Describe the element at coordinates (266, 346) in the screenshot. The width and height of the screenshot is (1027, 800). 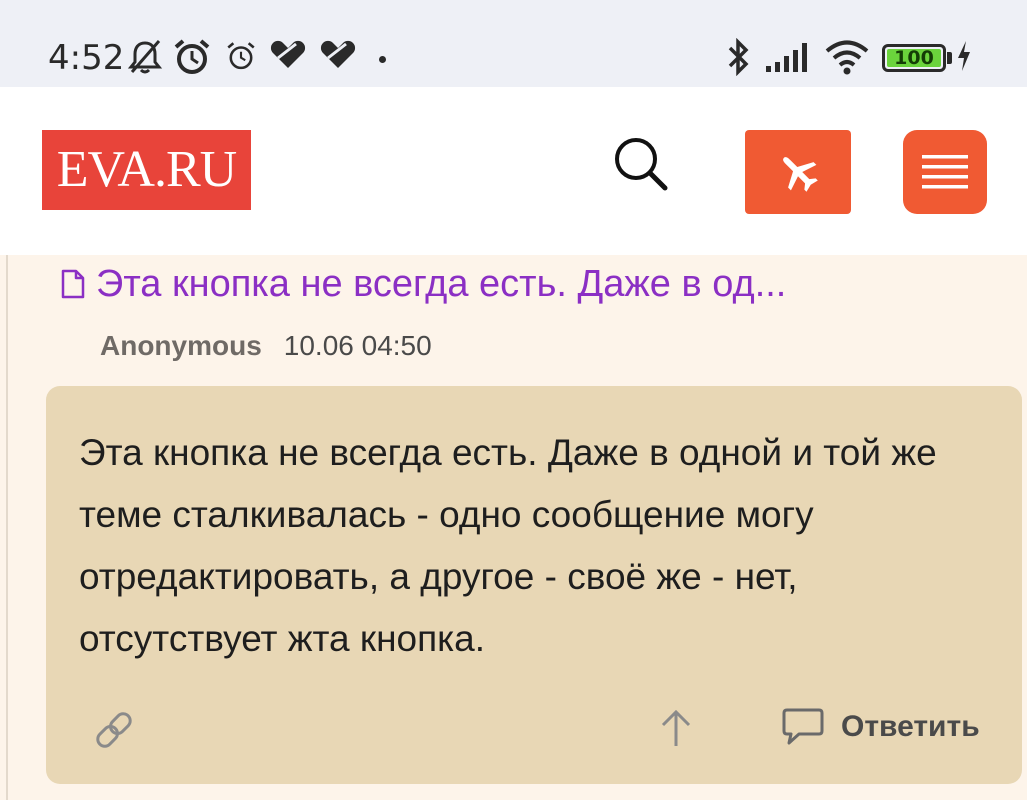
I see `post-meta: Anonymous 10.06 04:50` at that location.